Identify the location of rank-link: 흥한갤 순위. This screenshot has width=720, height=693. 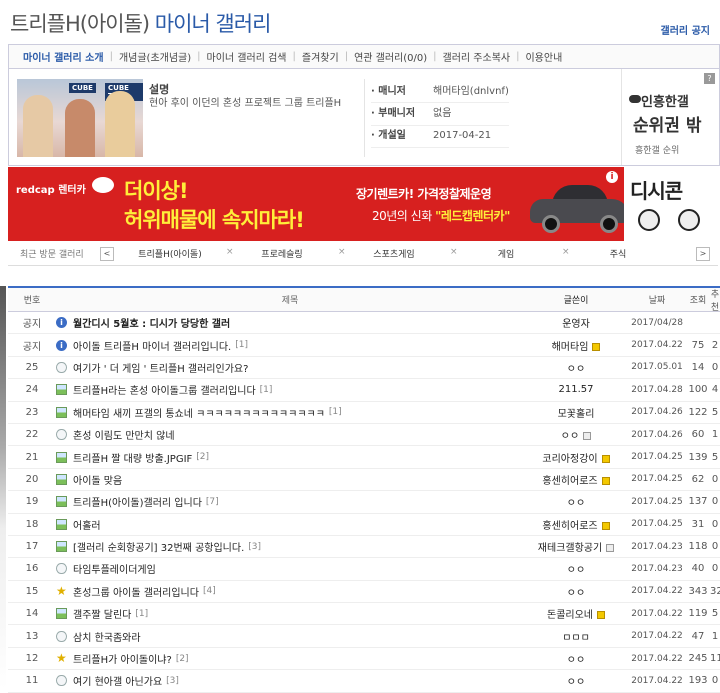
(657, 149).